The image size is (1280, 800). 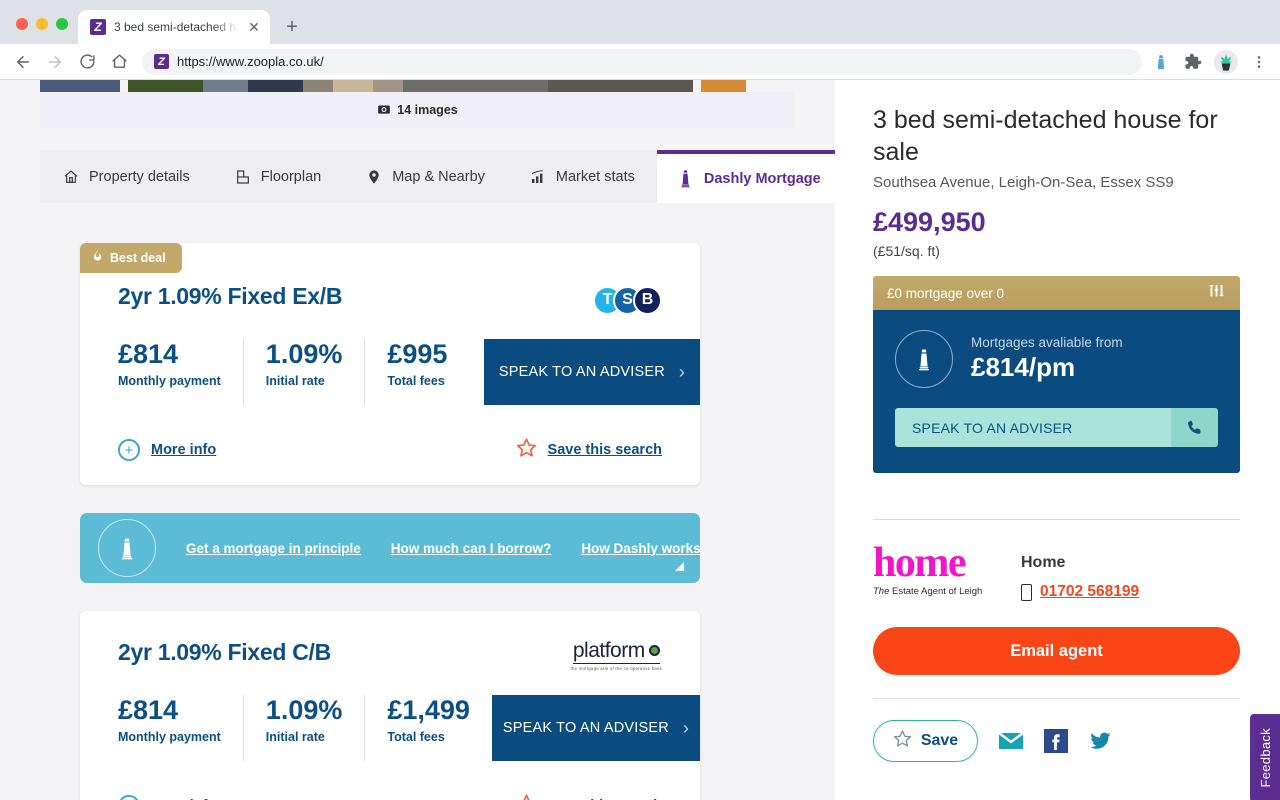 What do you see at coordinates (42, 24) in the screenshot?
I see `minimize-window-button` at bounding box center [42, 24].